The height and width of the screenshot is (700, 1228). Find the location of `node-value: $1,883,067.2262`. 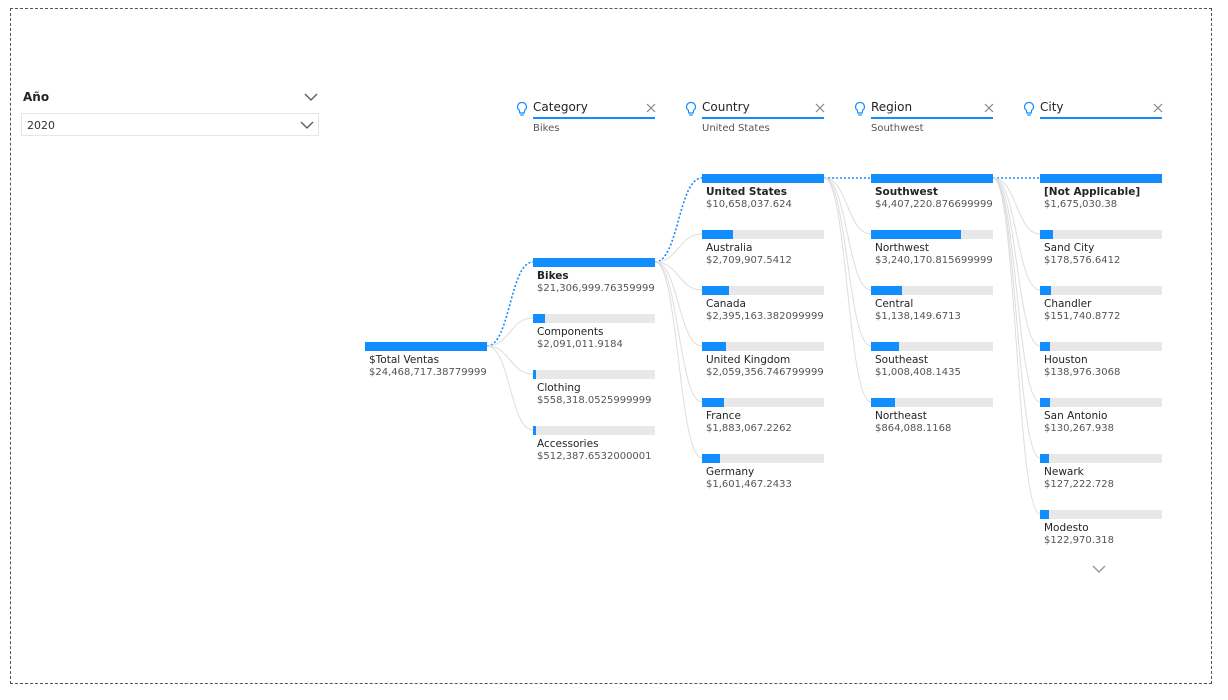

node-value: $1,883,067.2262 is located at coordinates (749, 428).